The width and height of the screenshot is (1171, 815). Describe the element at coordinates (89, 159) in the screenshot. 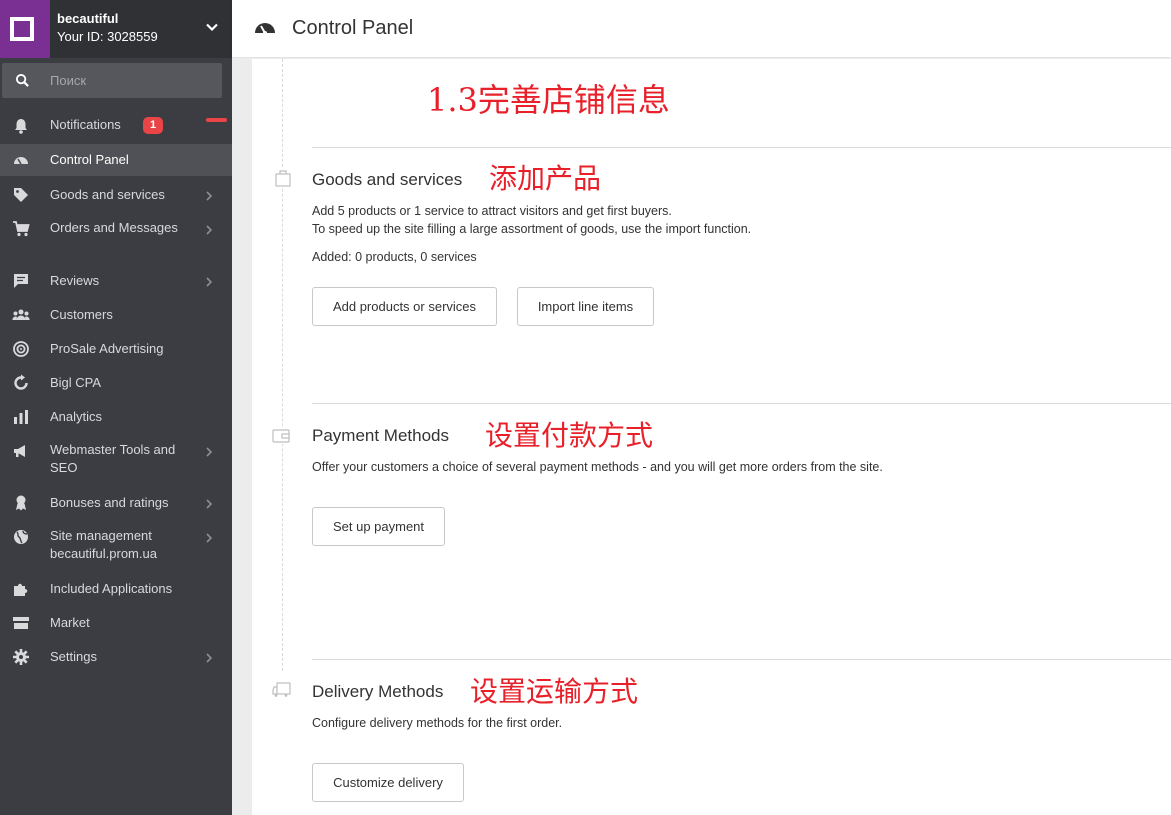

I see `sidebar-item-label: Control Panel` at that location.